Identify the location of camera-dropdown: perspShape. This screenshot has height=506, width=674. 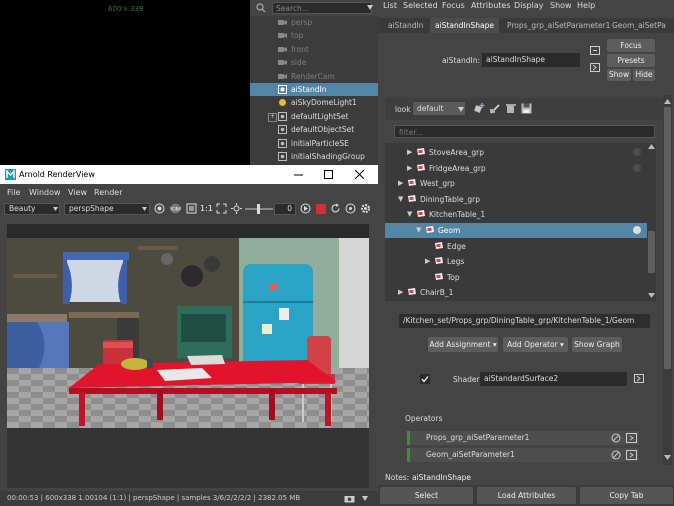
(107, 209).